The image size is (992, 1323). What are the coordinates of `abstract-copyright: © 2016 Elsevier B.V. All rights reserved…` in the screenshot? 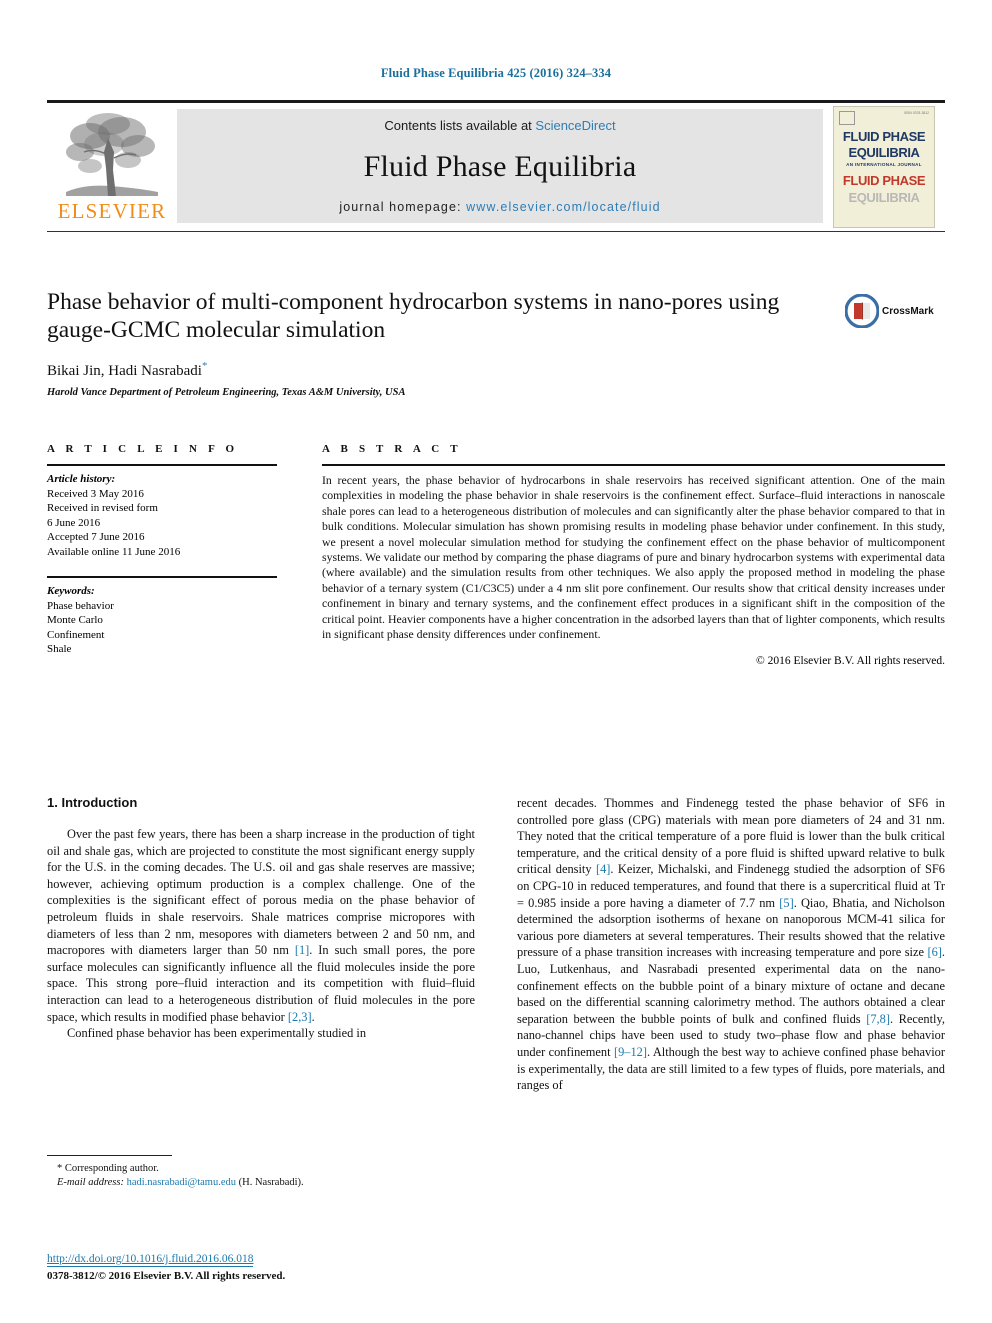 It's located at (850, 661).